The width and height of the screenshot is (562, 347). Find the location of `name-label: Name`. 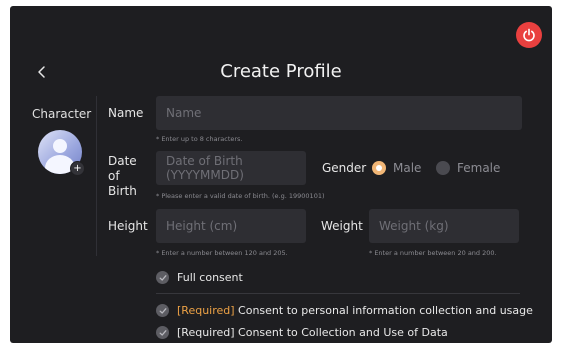

name-label: Name is located at coordinates (126, 113).